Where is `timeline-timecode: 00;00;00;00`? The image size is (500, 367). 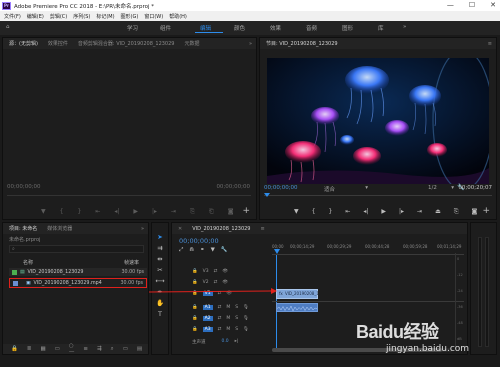 timeline-timecode: 00;00;00;00 is located at coordinates (199, 241).